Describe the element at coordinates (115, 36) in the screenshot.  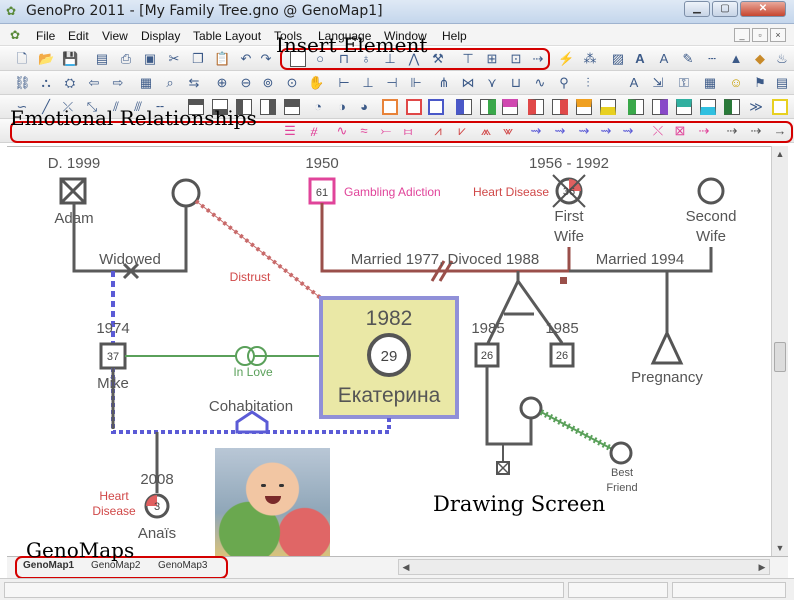
I see `menu-view: View` at that location.